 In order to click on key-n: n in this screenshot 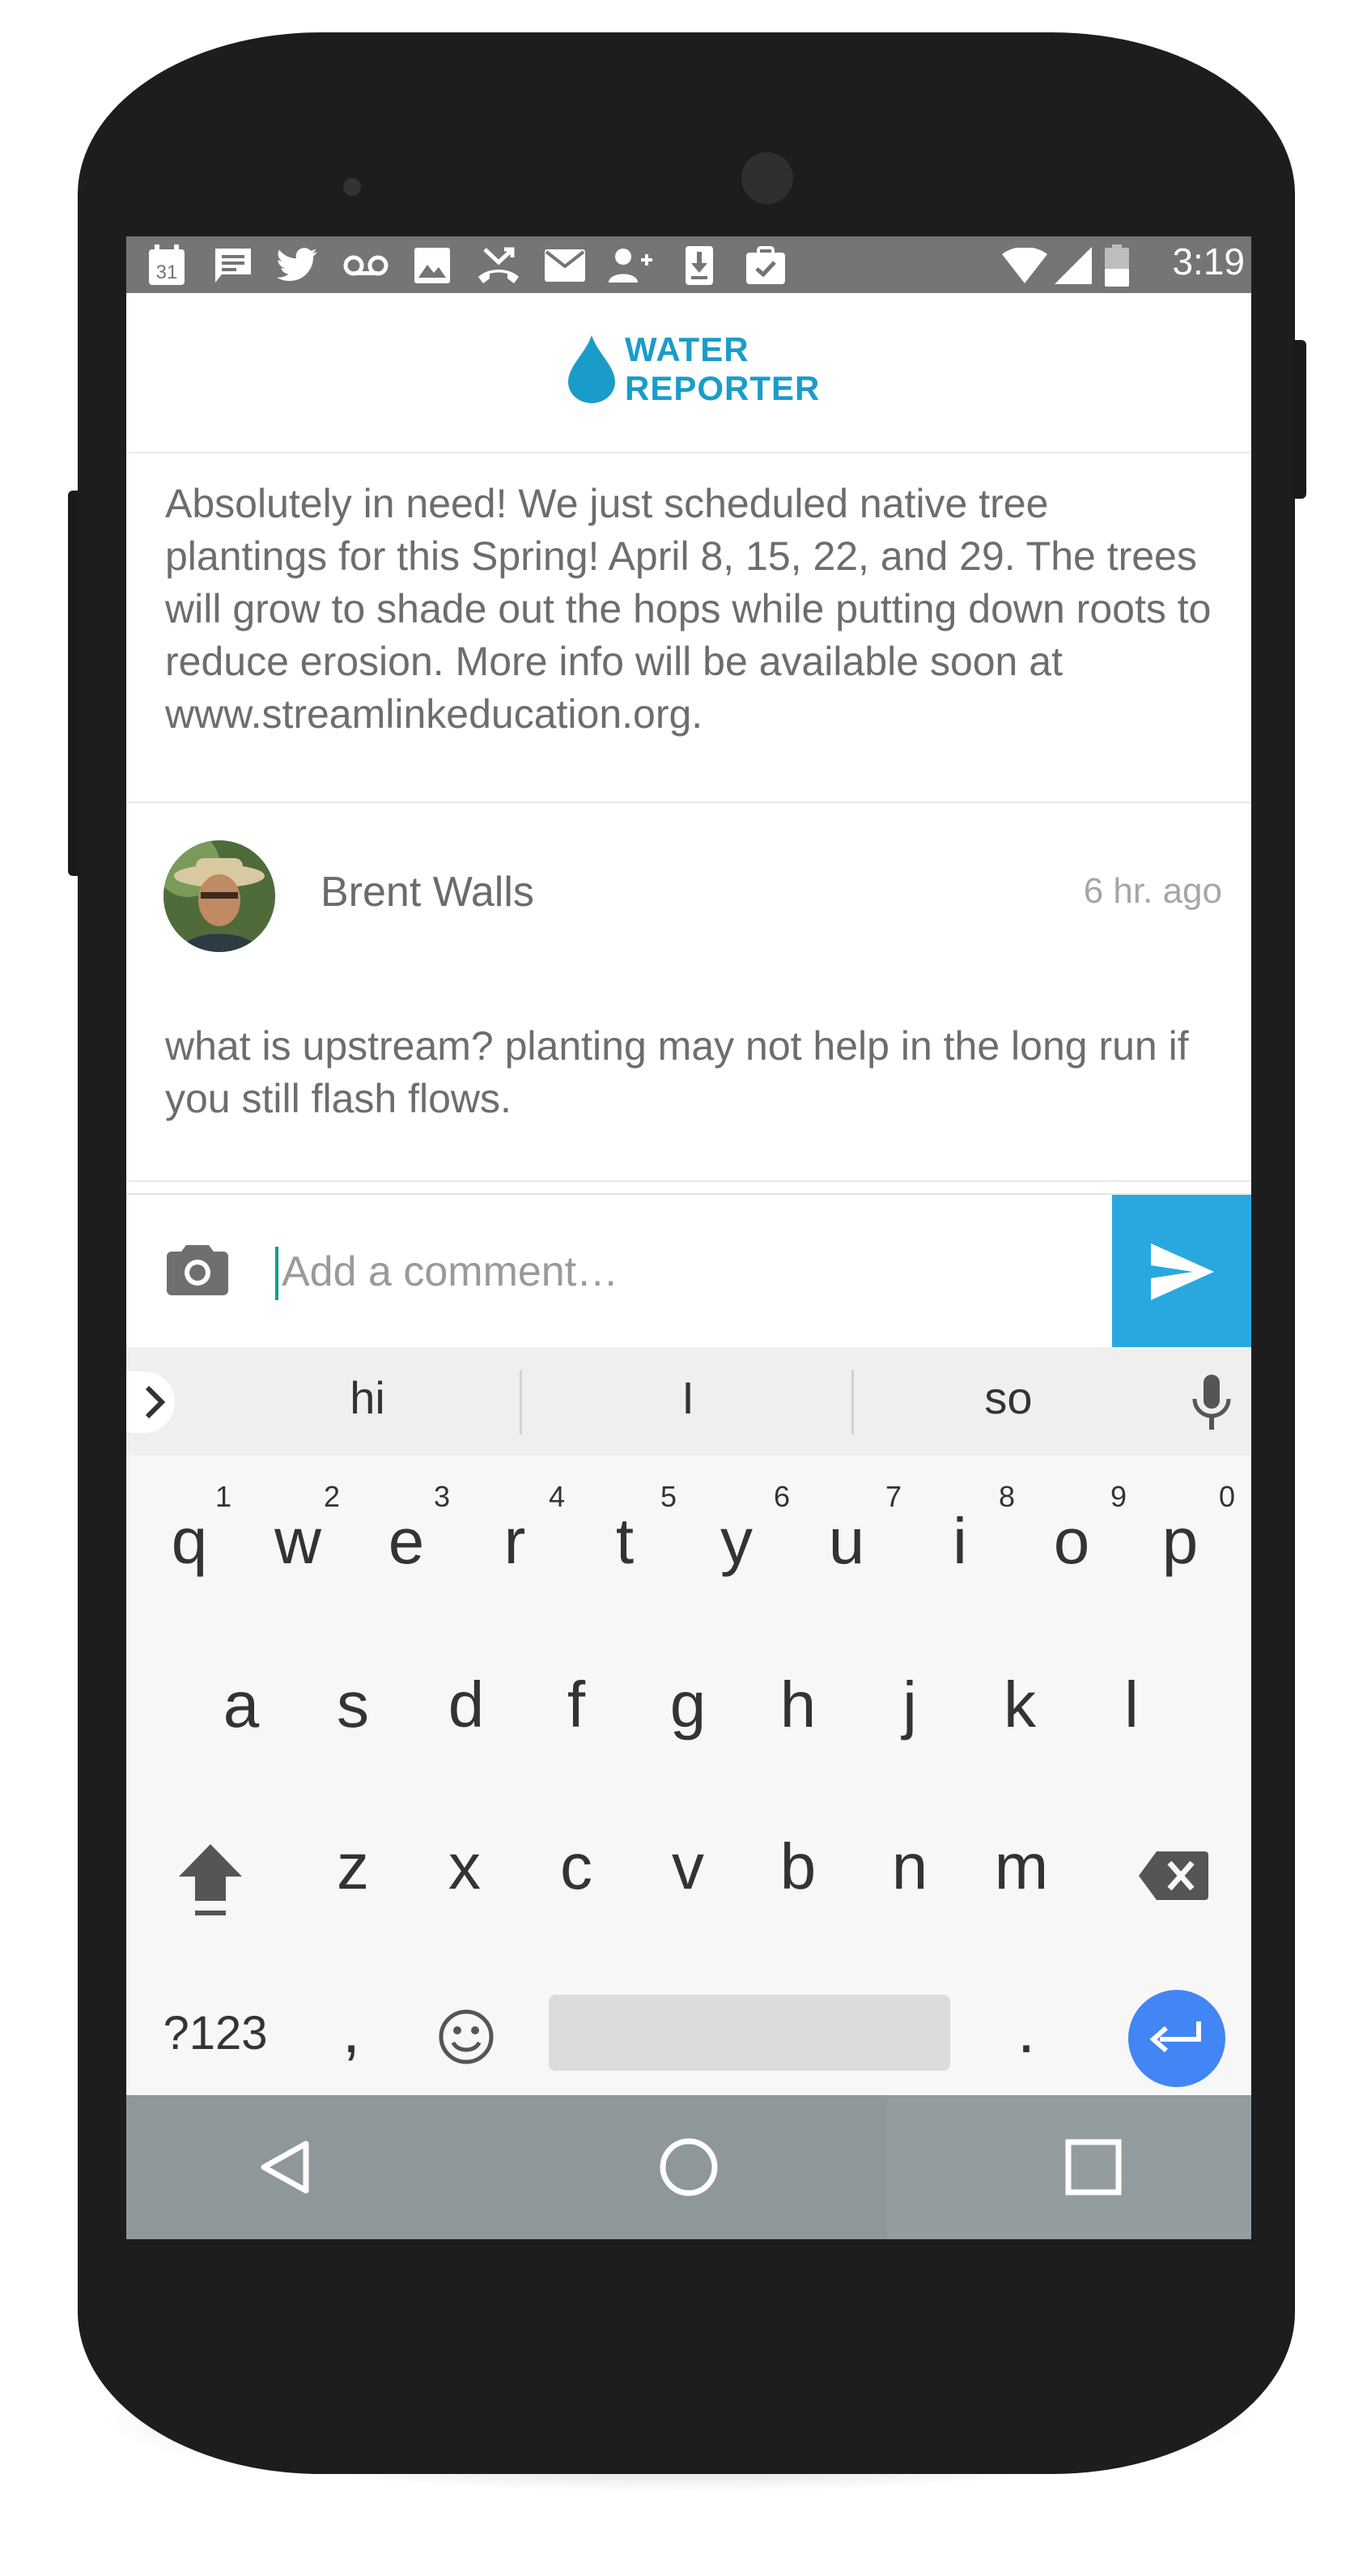, I will do `click(910, 1867)`.